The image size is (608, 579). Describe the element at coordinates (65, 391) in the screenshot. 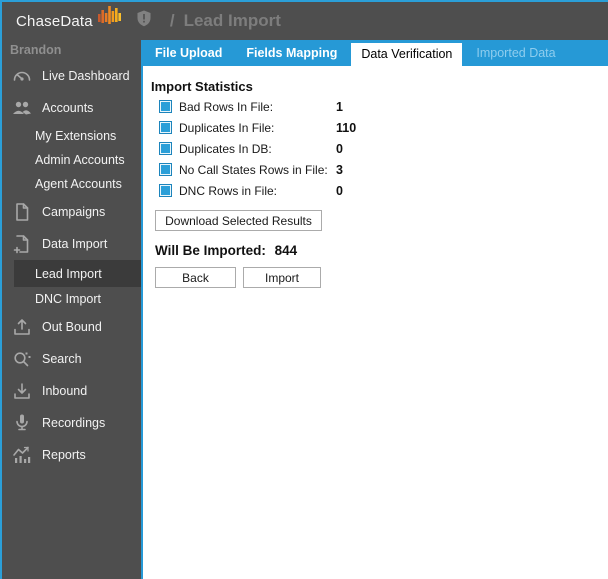

I see `sidebar-item-label: Inbound` at that location.